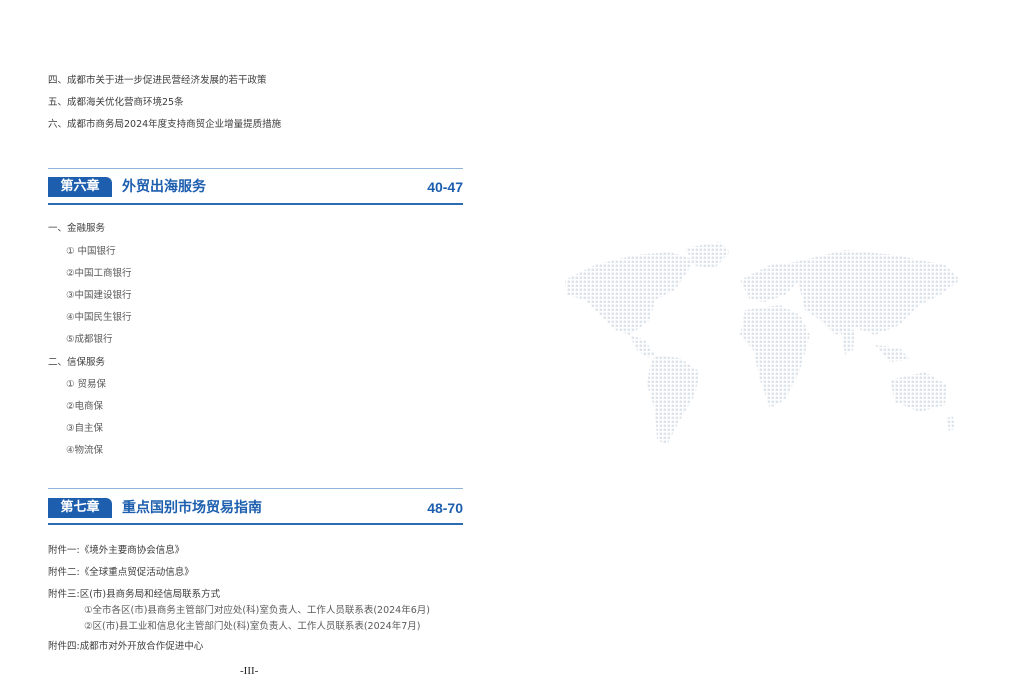  I want to click on credit-item: ②电商保, so click(85, 406).